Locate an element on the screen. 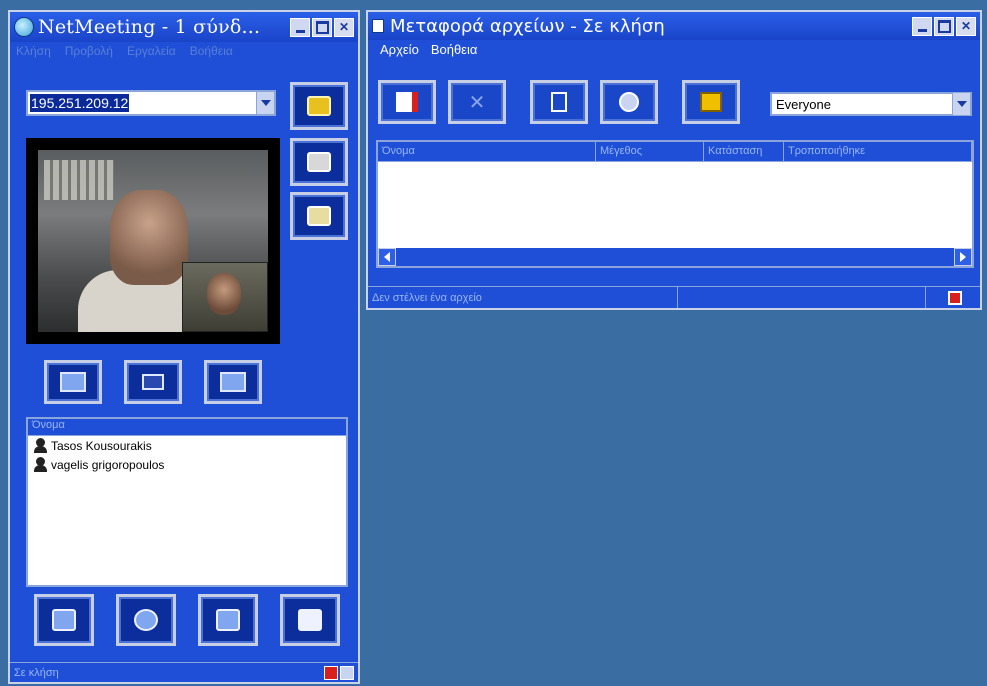  whiteboard-button is located at coordinates (228, 620).